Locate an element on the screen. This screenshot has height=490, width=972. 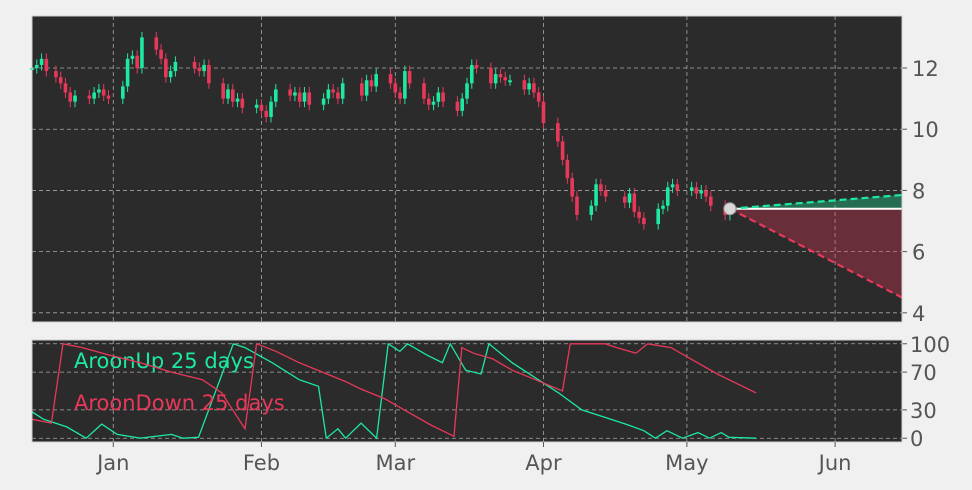
x-tick-label: Apr is located at coordinates (543, 463).